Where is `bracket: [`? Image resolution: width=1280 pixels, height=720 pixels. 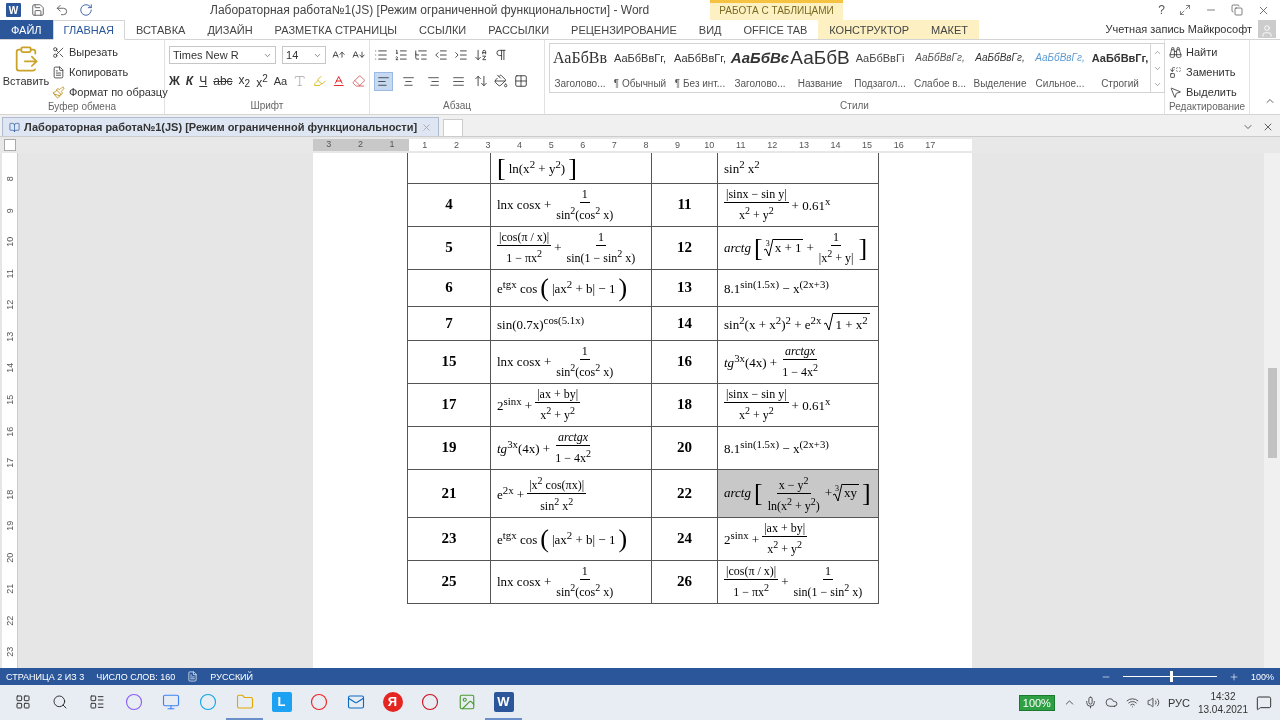
bracket: [ is located at coordinates (758, 247).